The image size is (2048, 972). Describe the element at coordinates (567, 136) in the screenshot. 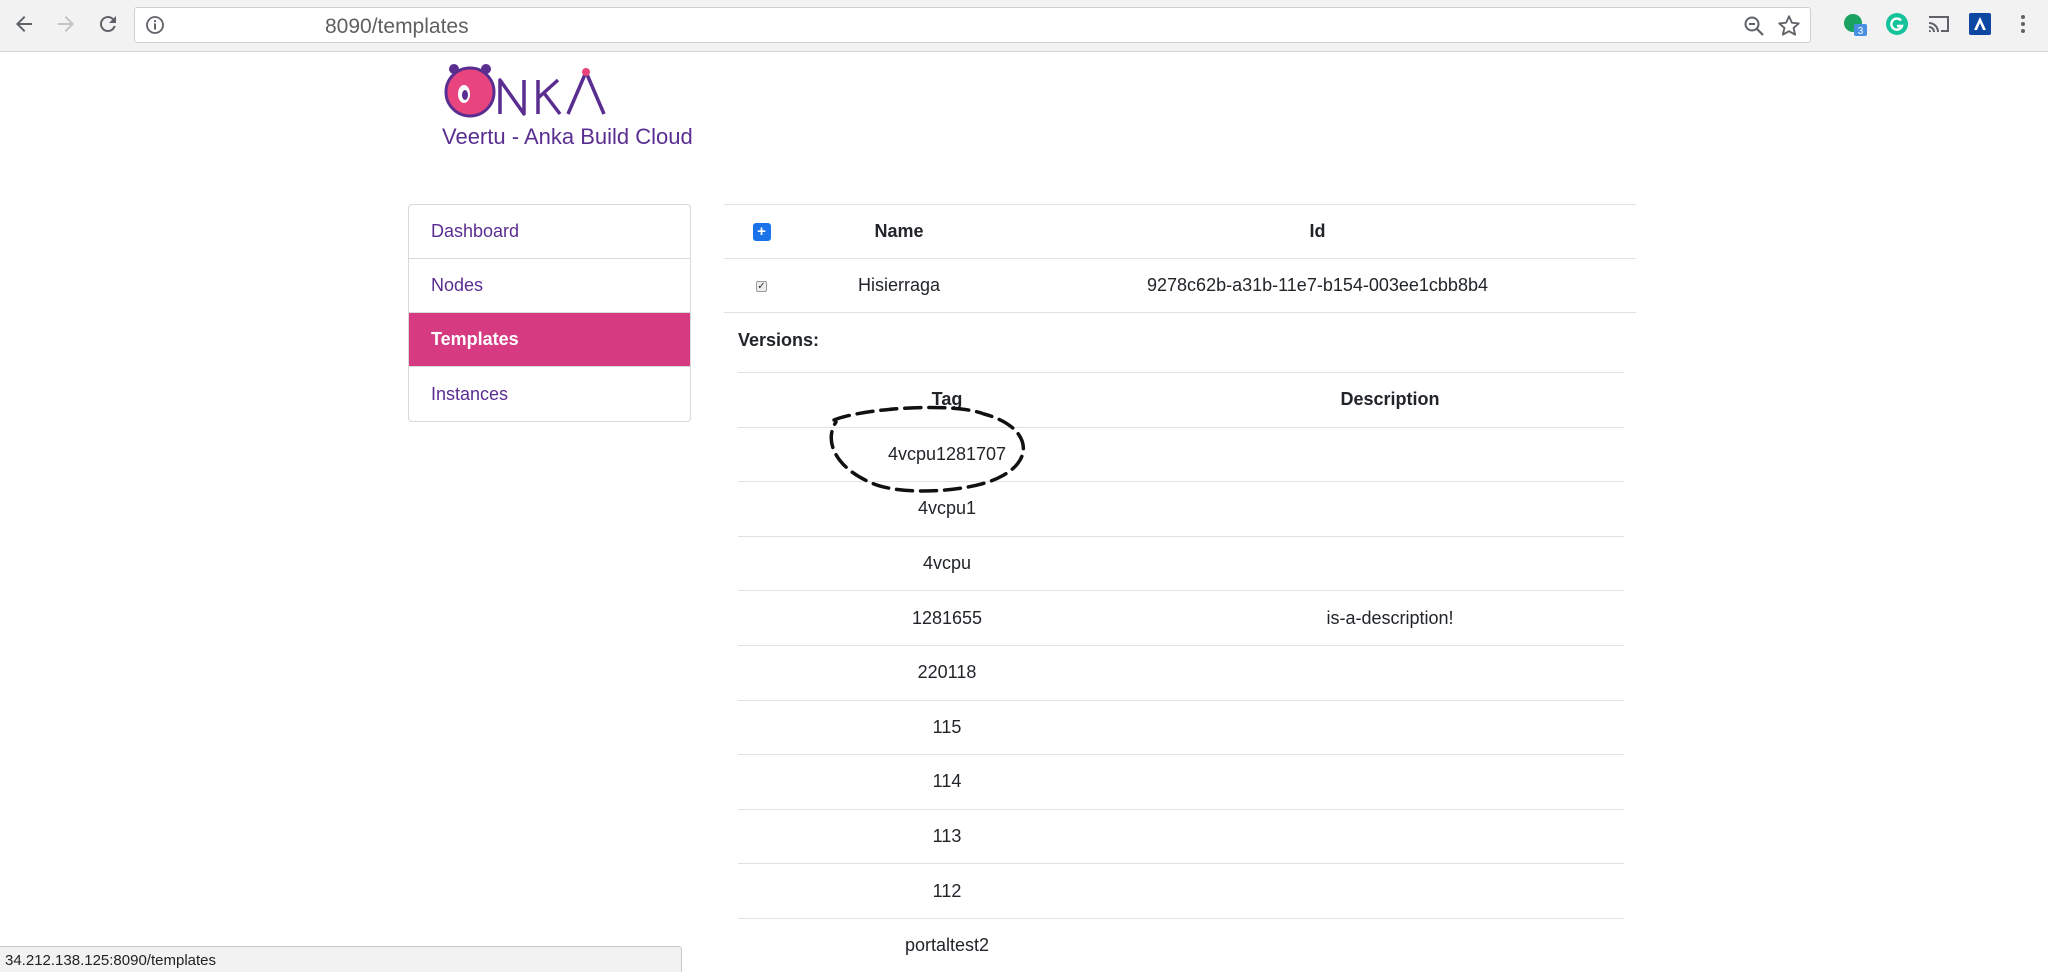

I see `site-title: Veertu - Anka Build Cloud` at that location.